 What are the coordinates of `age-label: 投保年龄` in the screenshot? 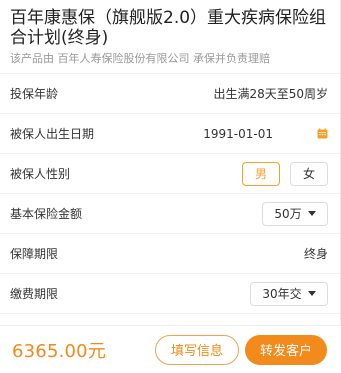 It's located at (34, 94).